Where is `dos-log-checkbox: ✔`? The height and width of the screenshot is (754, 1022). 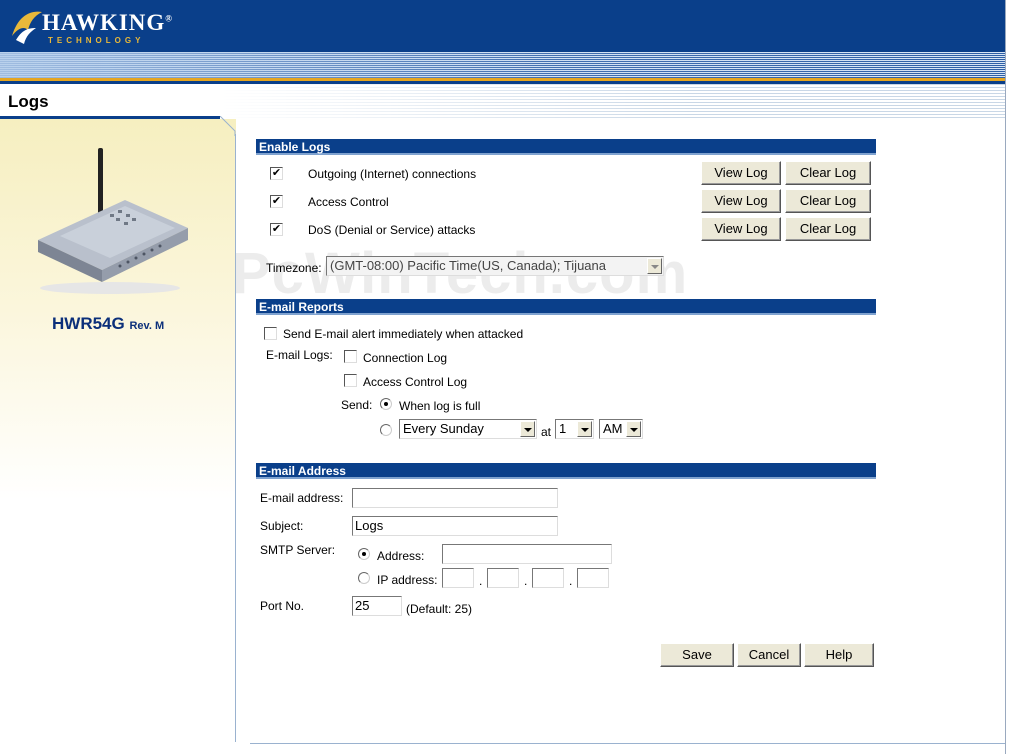 dos-log-checkbox: ✔ is located at coordinates (276, 229).